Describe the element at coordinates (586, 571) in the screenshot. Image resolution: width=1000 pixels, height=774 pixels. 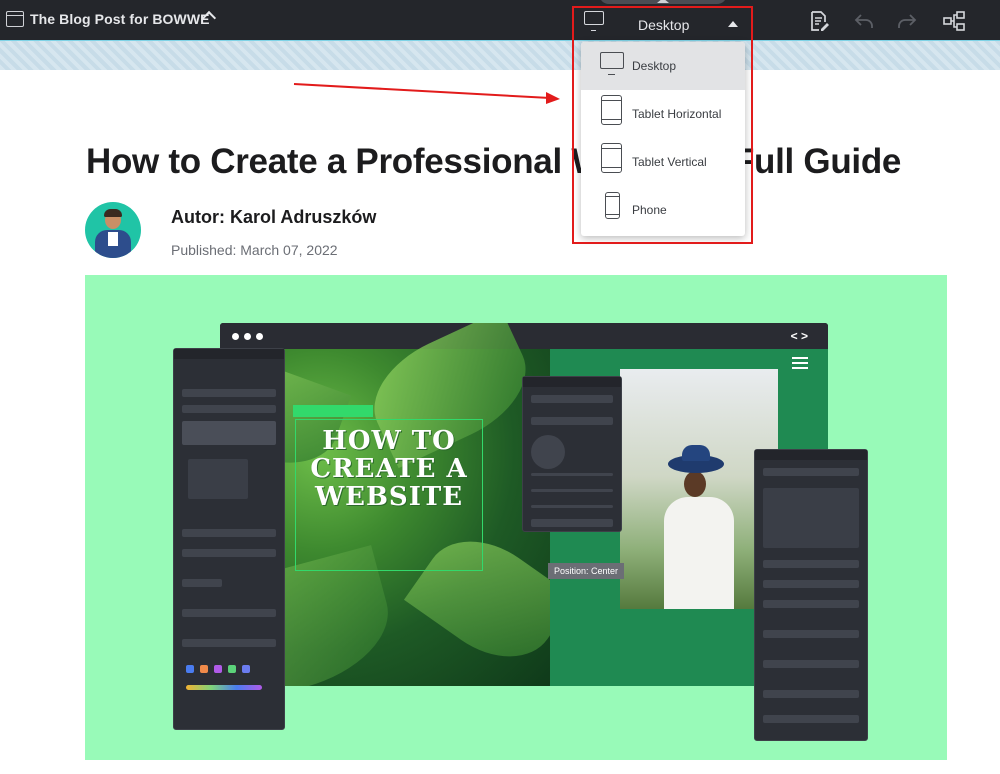
I see `position-label: Position: Center` at that location.